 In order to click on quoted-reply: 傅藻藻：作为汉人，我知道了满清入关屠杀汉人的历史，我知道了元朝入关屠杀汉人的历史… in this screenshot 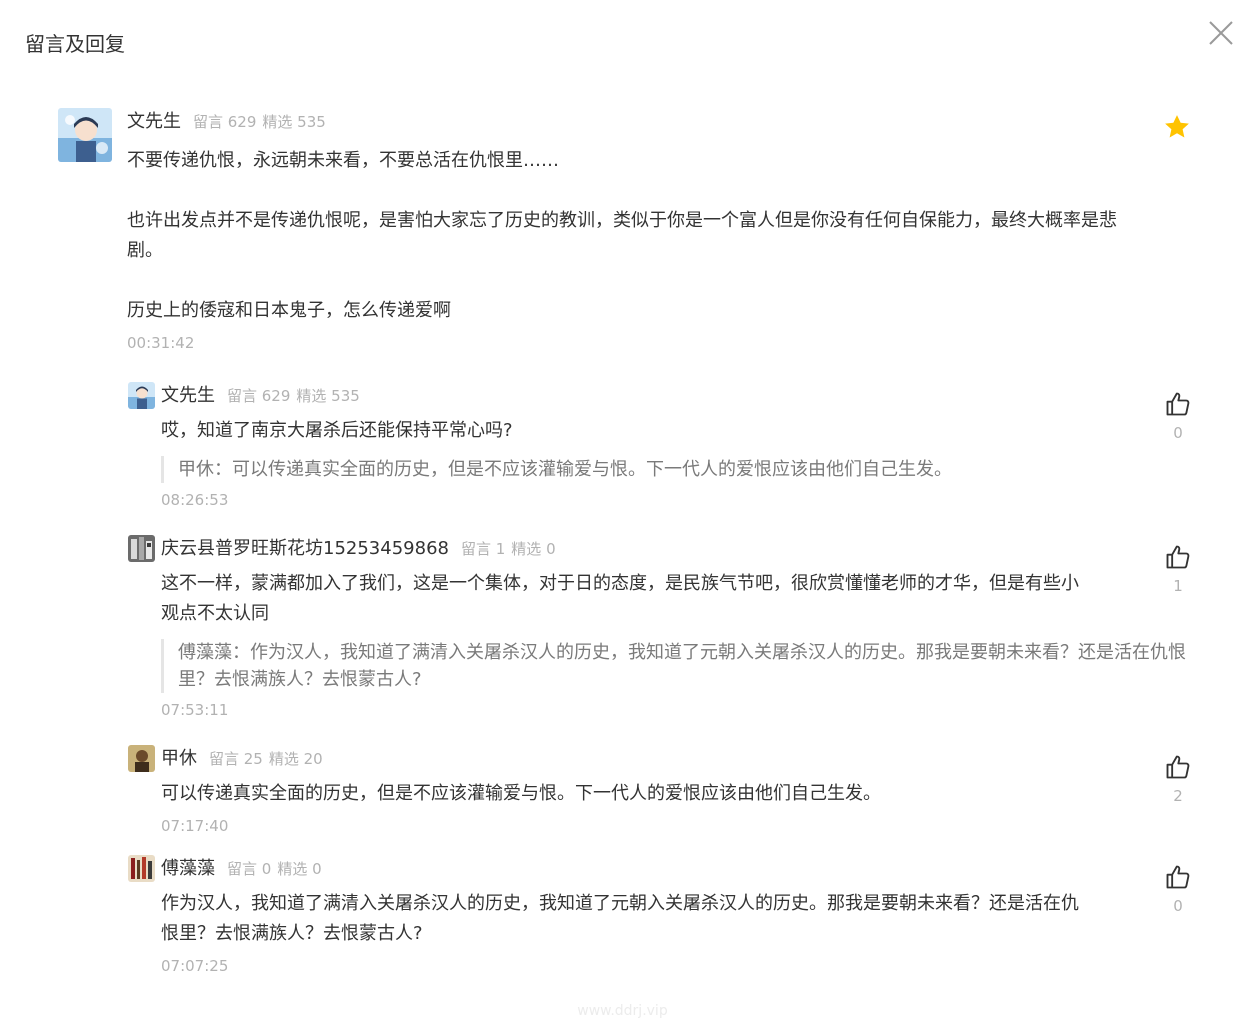, I will do `click(674, 666)`.